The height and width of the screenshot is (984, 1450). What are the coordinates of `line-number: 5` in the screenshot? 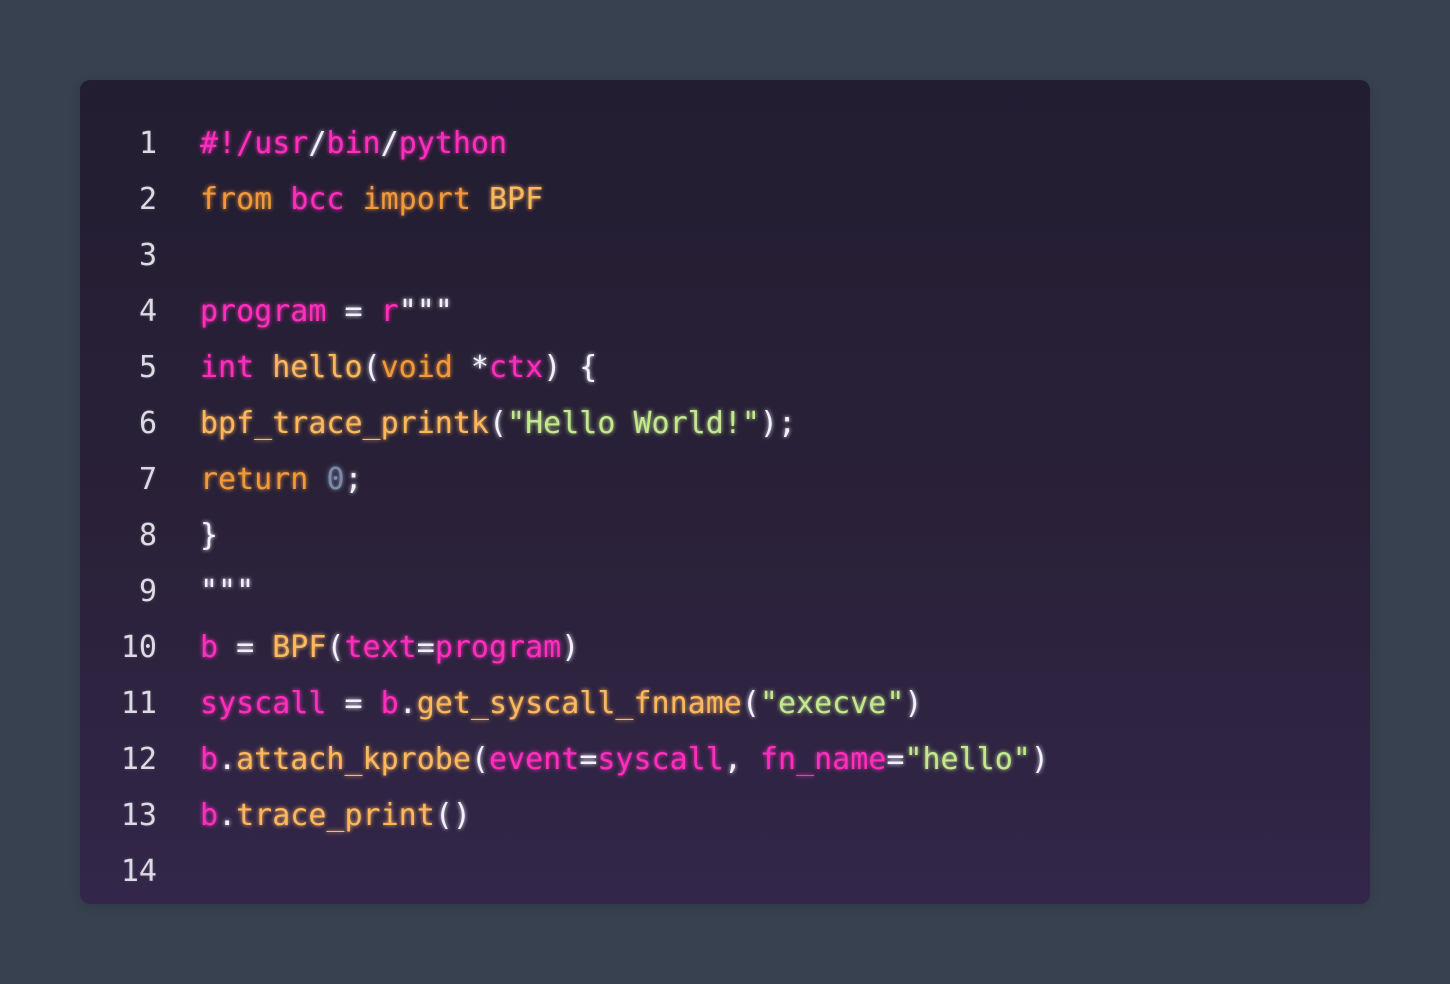 It's located at (147, 367).